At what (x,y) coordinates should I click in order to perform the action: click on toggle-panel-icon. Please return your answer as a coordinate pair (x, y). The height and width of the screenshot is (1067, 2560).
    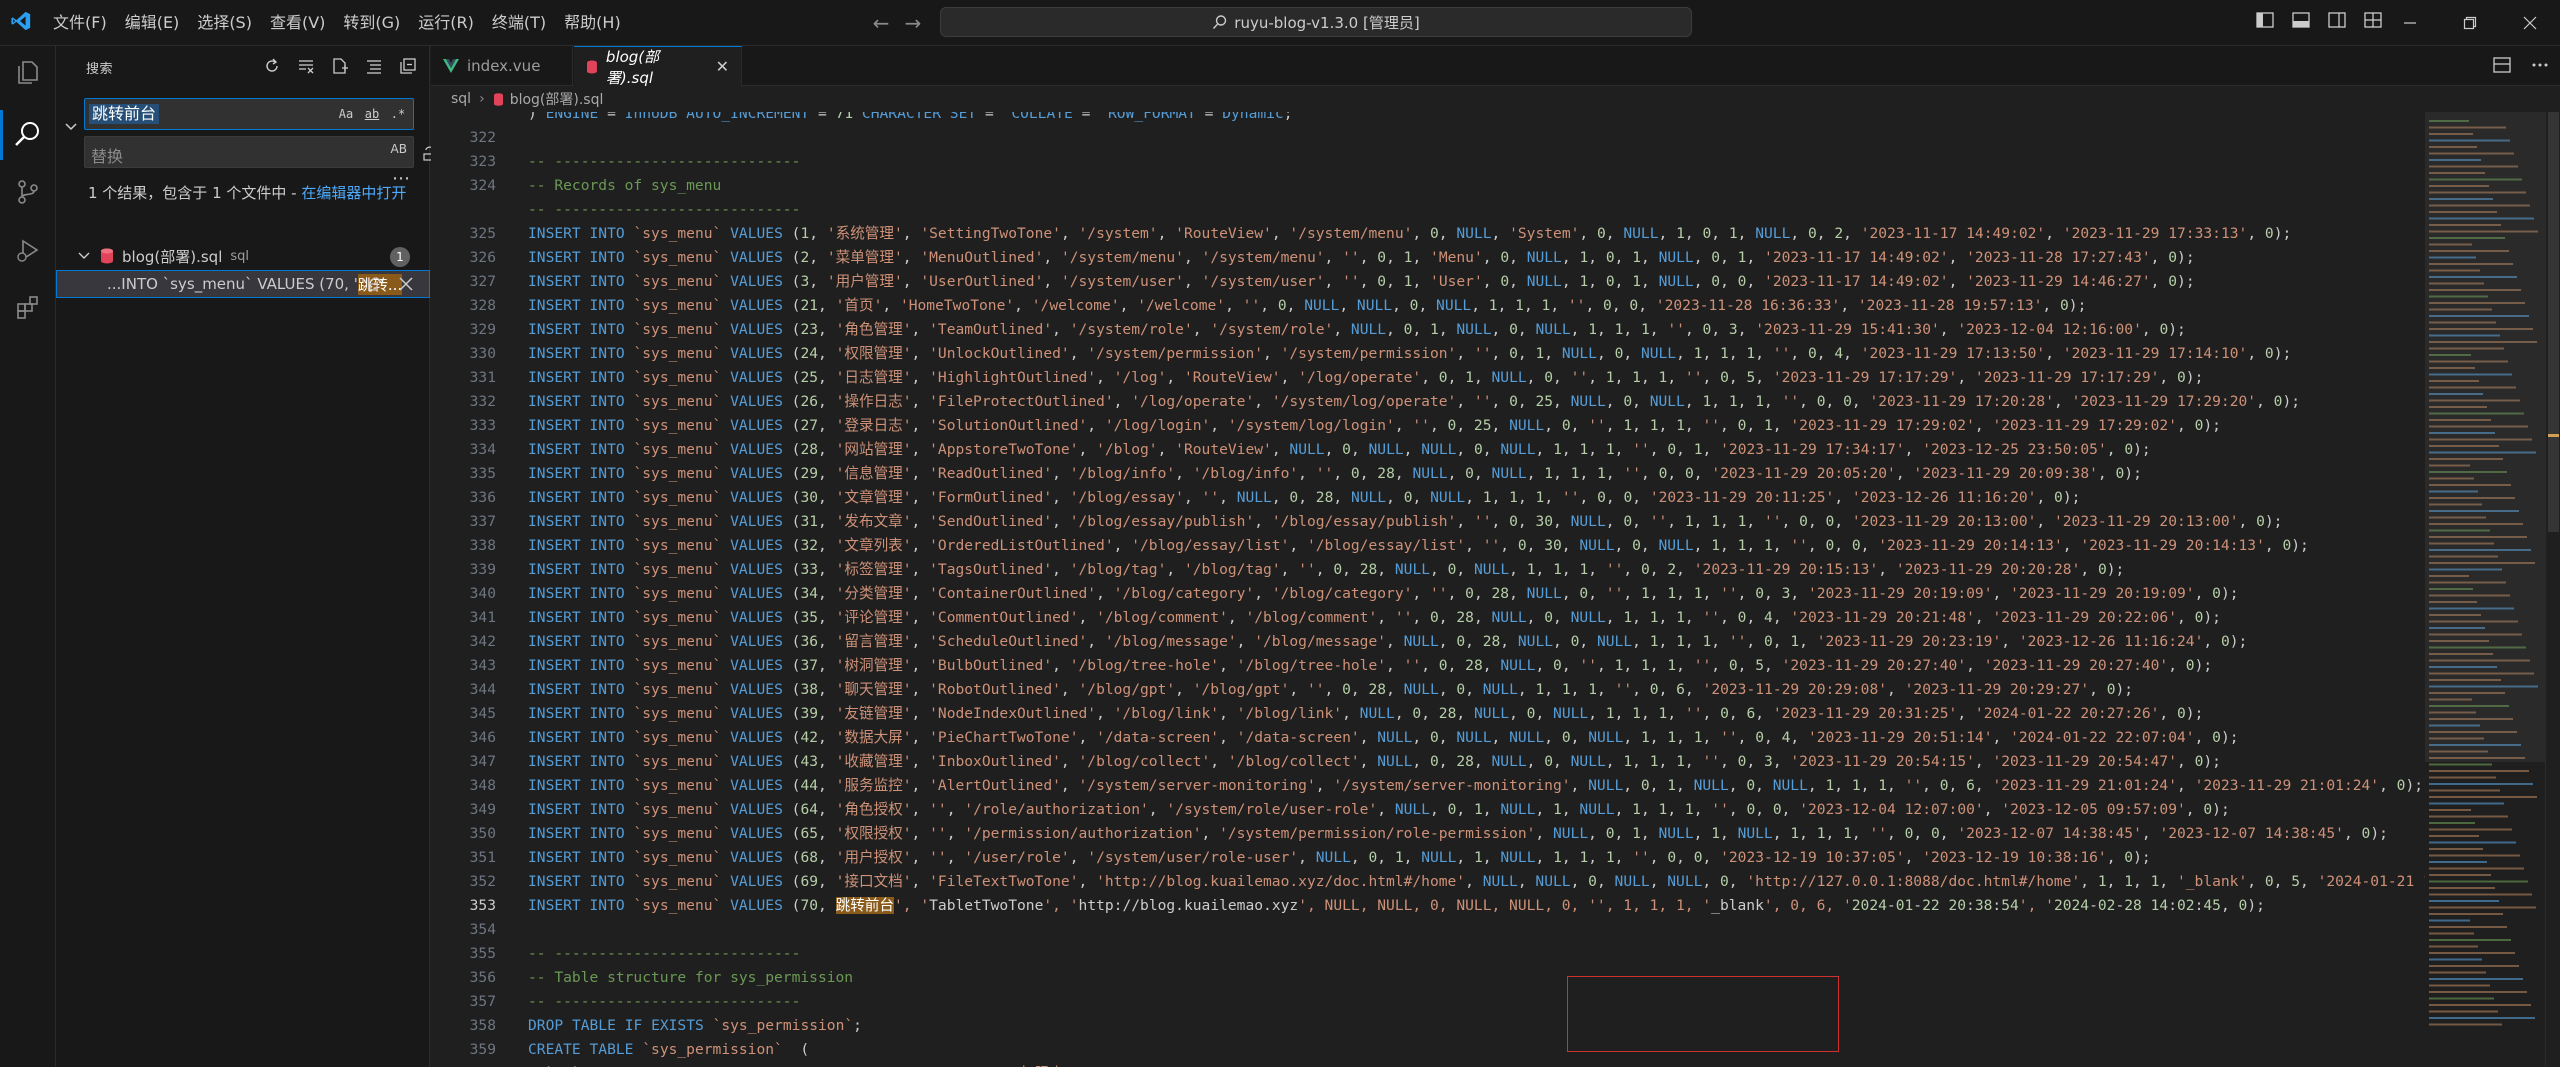
    Looking at the image, I should click on (2301, 20).